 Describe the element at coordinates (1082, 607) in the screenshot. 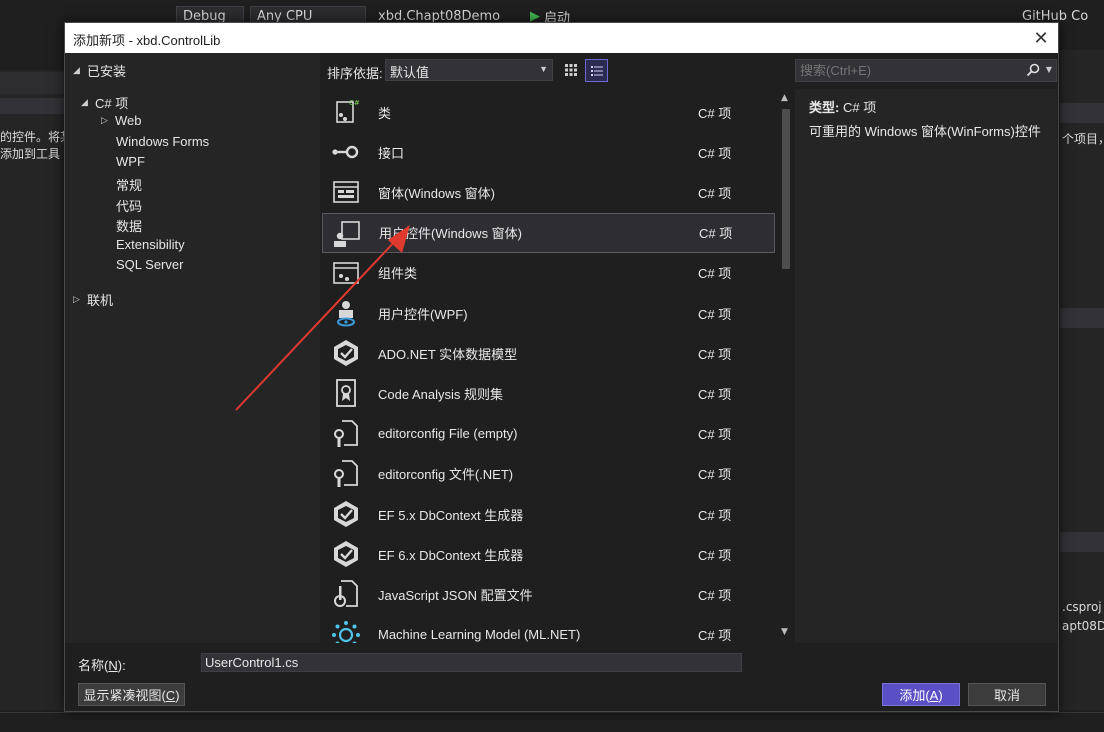

I see `side-panel-text: .csproj` at that location.